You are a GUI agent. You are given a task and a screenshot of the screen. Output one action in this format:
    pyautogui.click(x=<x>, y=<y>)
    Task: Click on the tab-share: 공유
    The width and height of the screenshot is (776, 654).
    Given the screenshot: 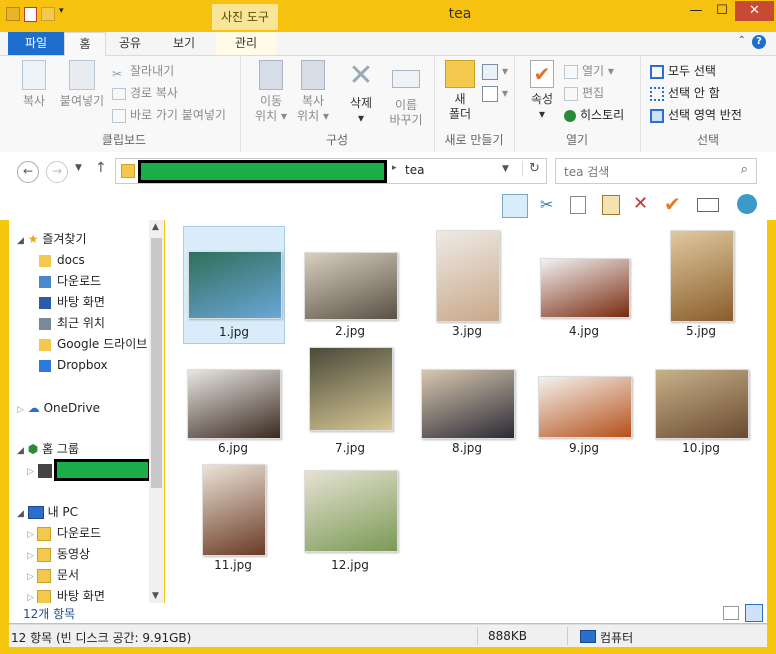 What is the action you would take?
    pyautogui.click(x=130, y=43)
    